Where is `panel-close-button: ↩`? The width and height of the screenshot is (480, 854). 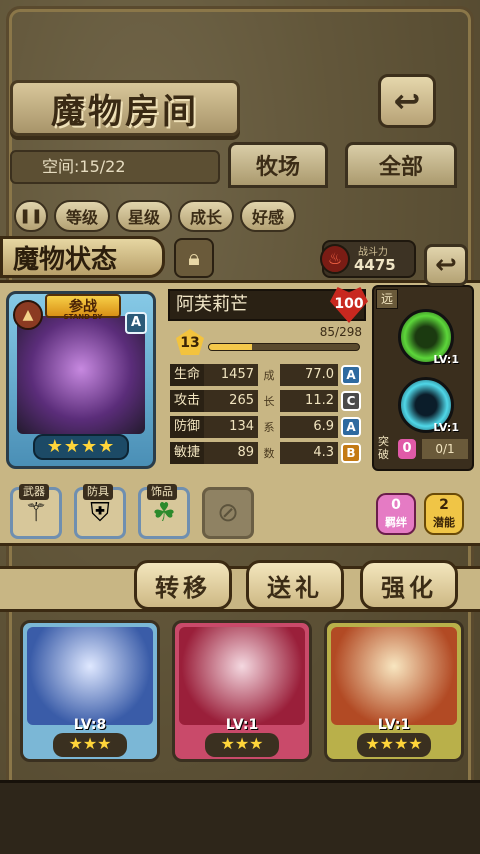
panel-close-button: ↩ is located at coordinates (446, 265).